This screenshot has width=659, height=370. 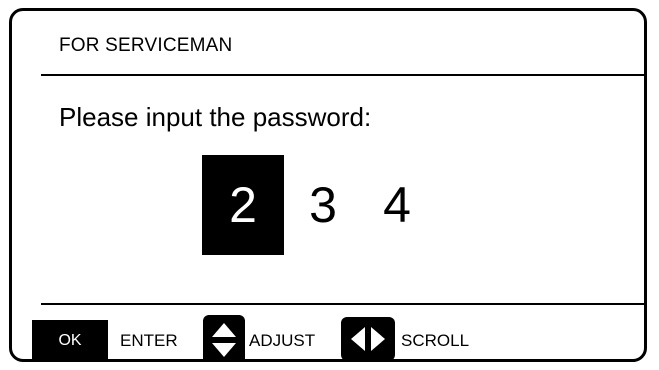 What do you see at coordinates (70, 339) in the screenshot?
I see `ok-button: OK` at bounding box center [70, 339].